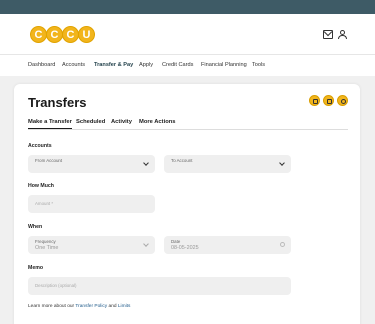  What do you see at coordinates (182, 160) in the screenshot?
I see `to-account-label: To Account` at bounding box center [182, 160].